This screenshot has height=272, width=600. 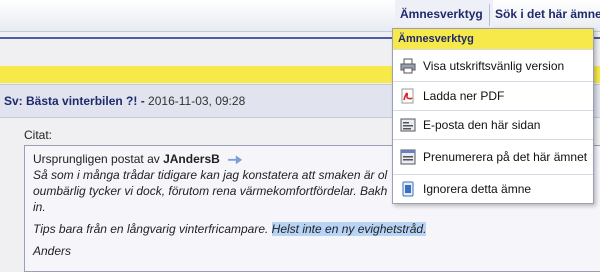 What do you see at coordinates (489, 15) in the screenshot?
I see `nav-divider` at bounding box center [489, 15].